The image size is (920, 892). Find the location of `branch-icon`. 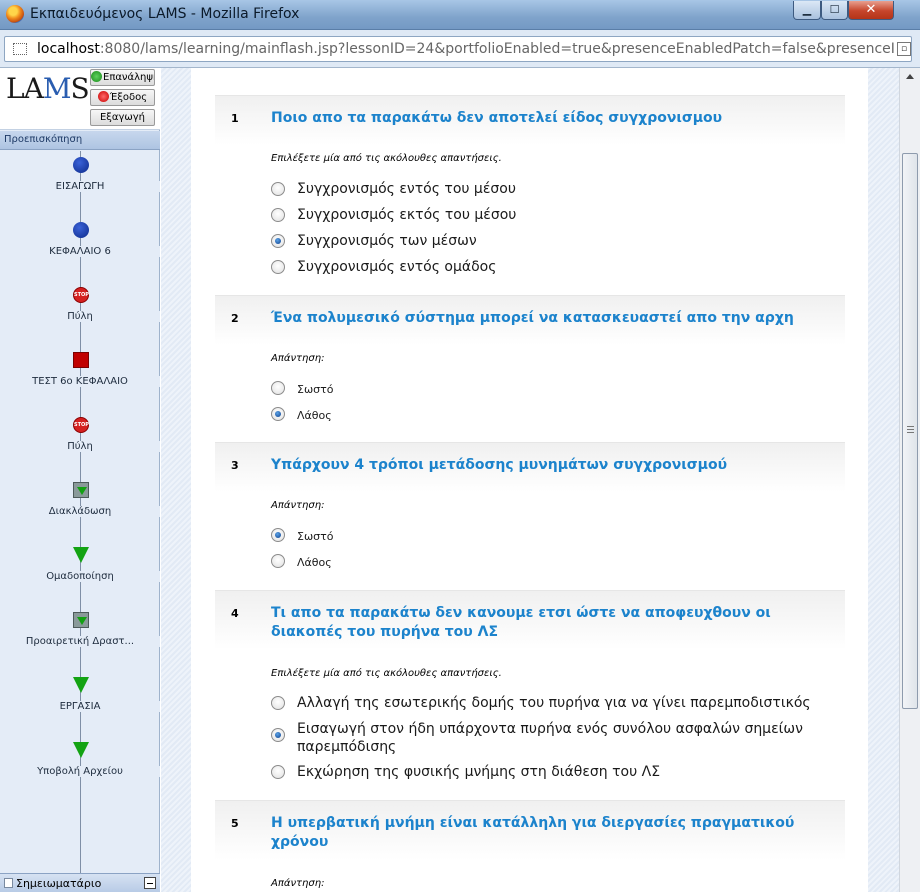

branch-icon is located at coordinates (81, 490).